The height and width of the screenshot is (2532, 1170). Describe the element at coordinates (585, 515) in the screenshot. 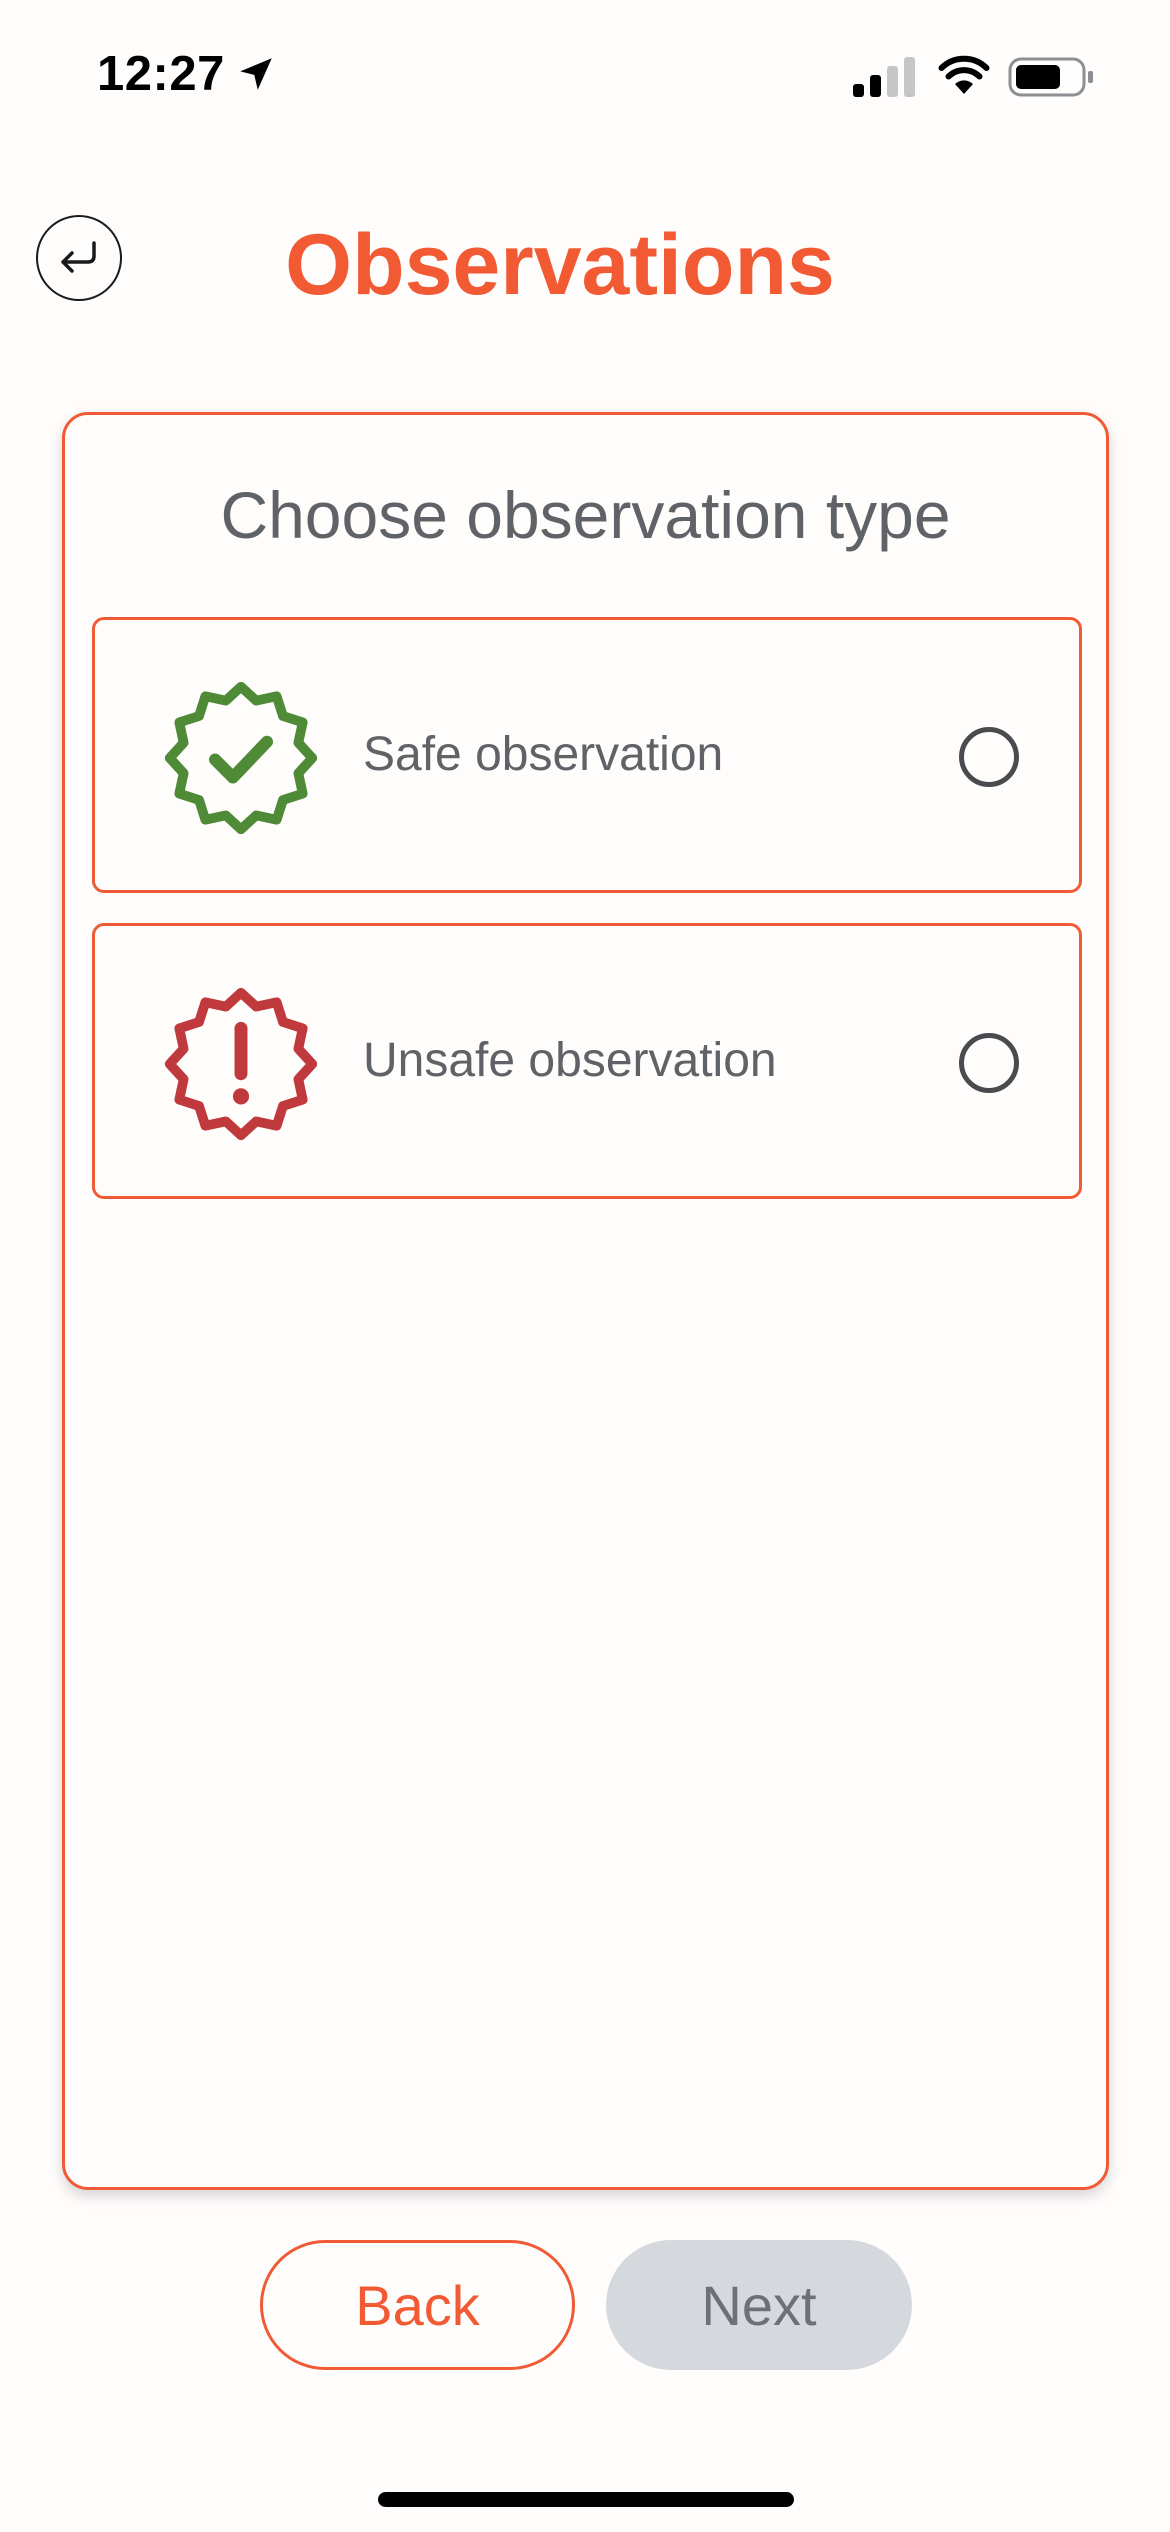

I see `card-title: Choose observation type` at that location.